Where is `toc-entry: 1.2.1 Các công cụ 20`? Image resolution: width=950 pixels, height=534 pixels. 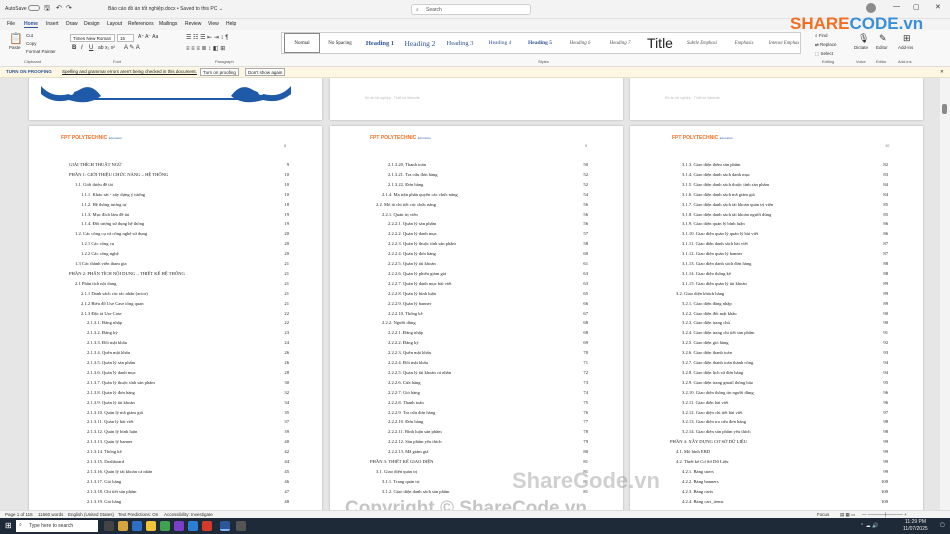 toc-entry: 1.2.1 Các công cụ 20 is located at coordinates (185, 245).